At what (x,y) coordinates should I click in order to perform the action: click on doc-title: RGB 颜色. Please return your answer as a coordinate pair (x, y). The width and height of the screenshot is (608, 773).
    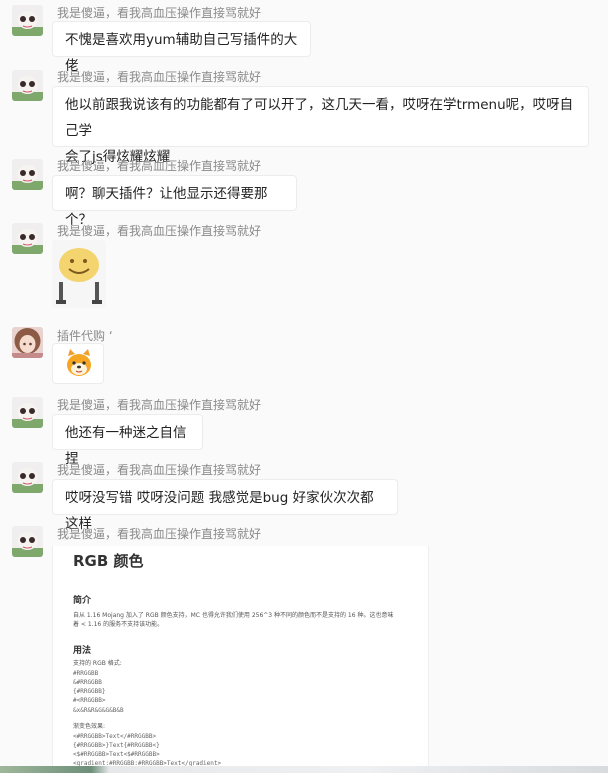
    Looking at the image, I should click on (108, 561).